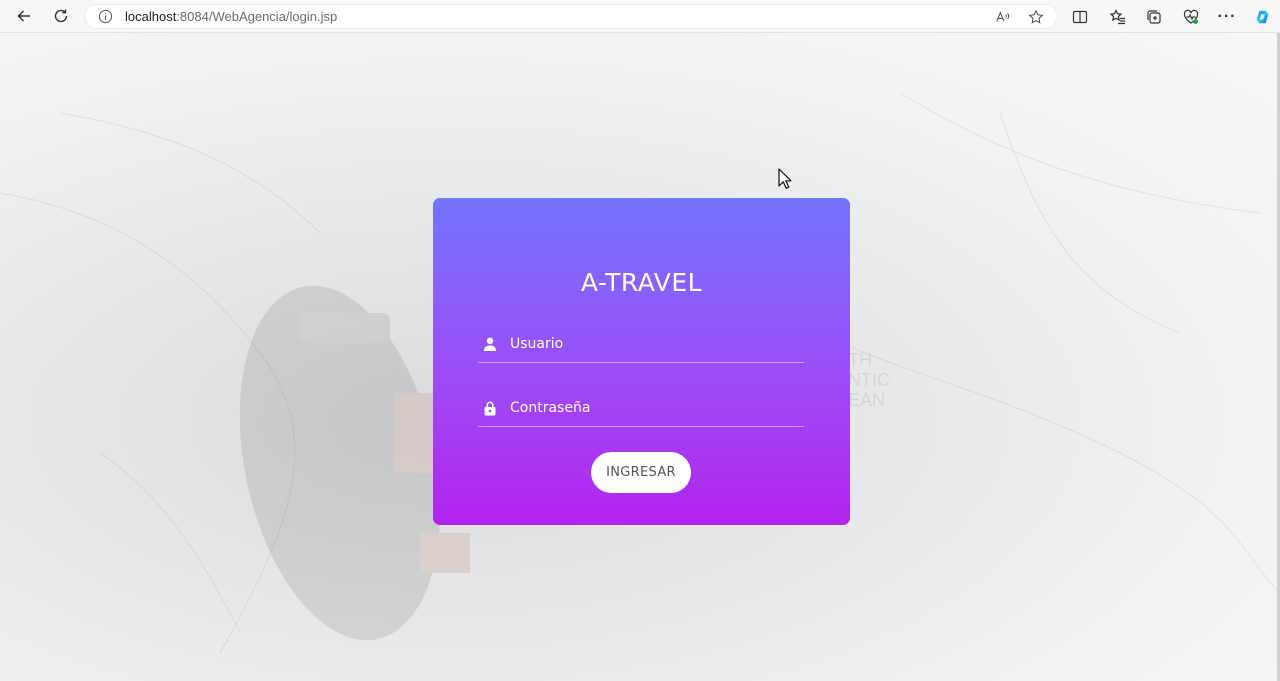 The height and width of the screenshot is (681, 1280). I want to click on svg-text: EAN, so click(866, 400).